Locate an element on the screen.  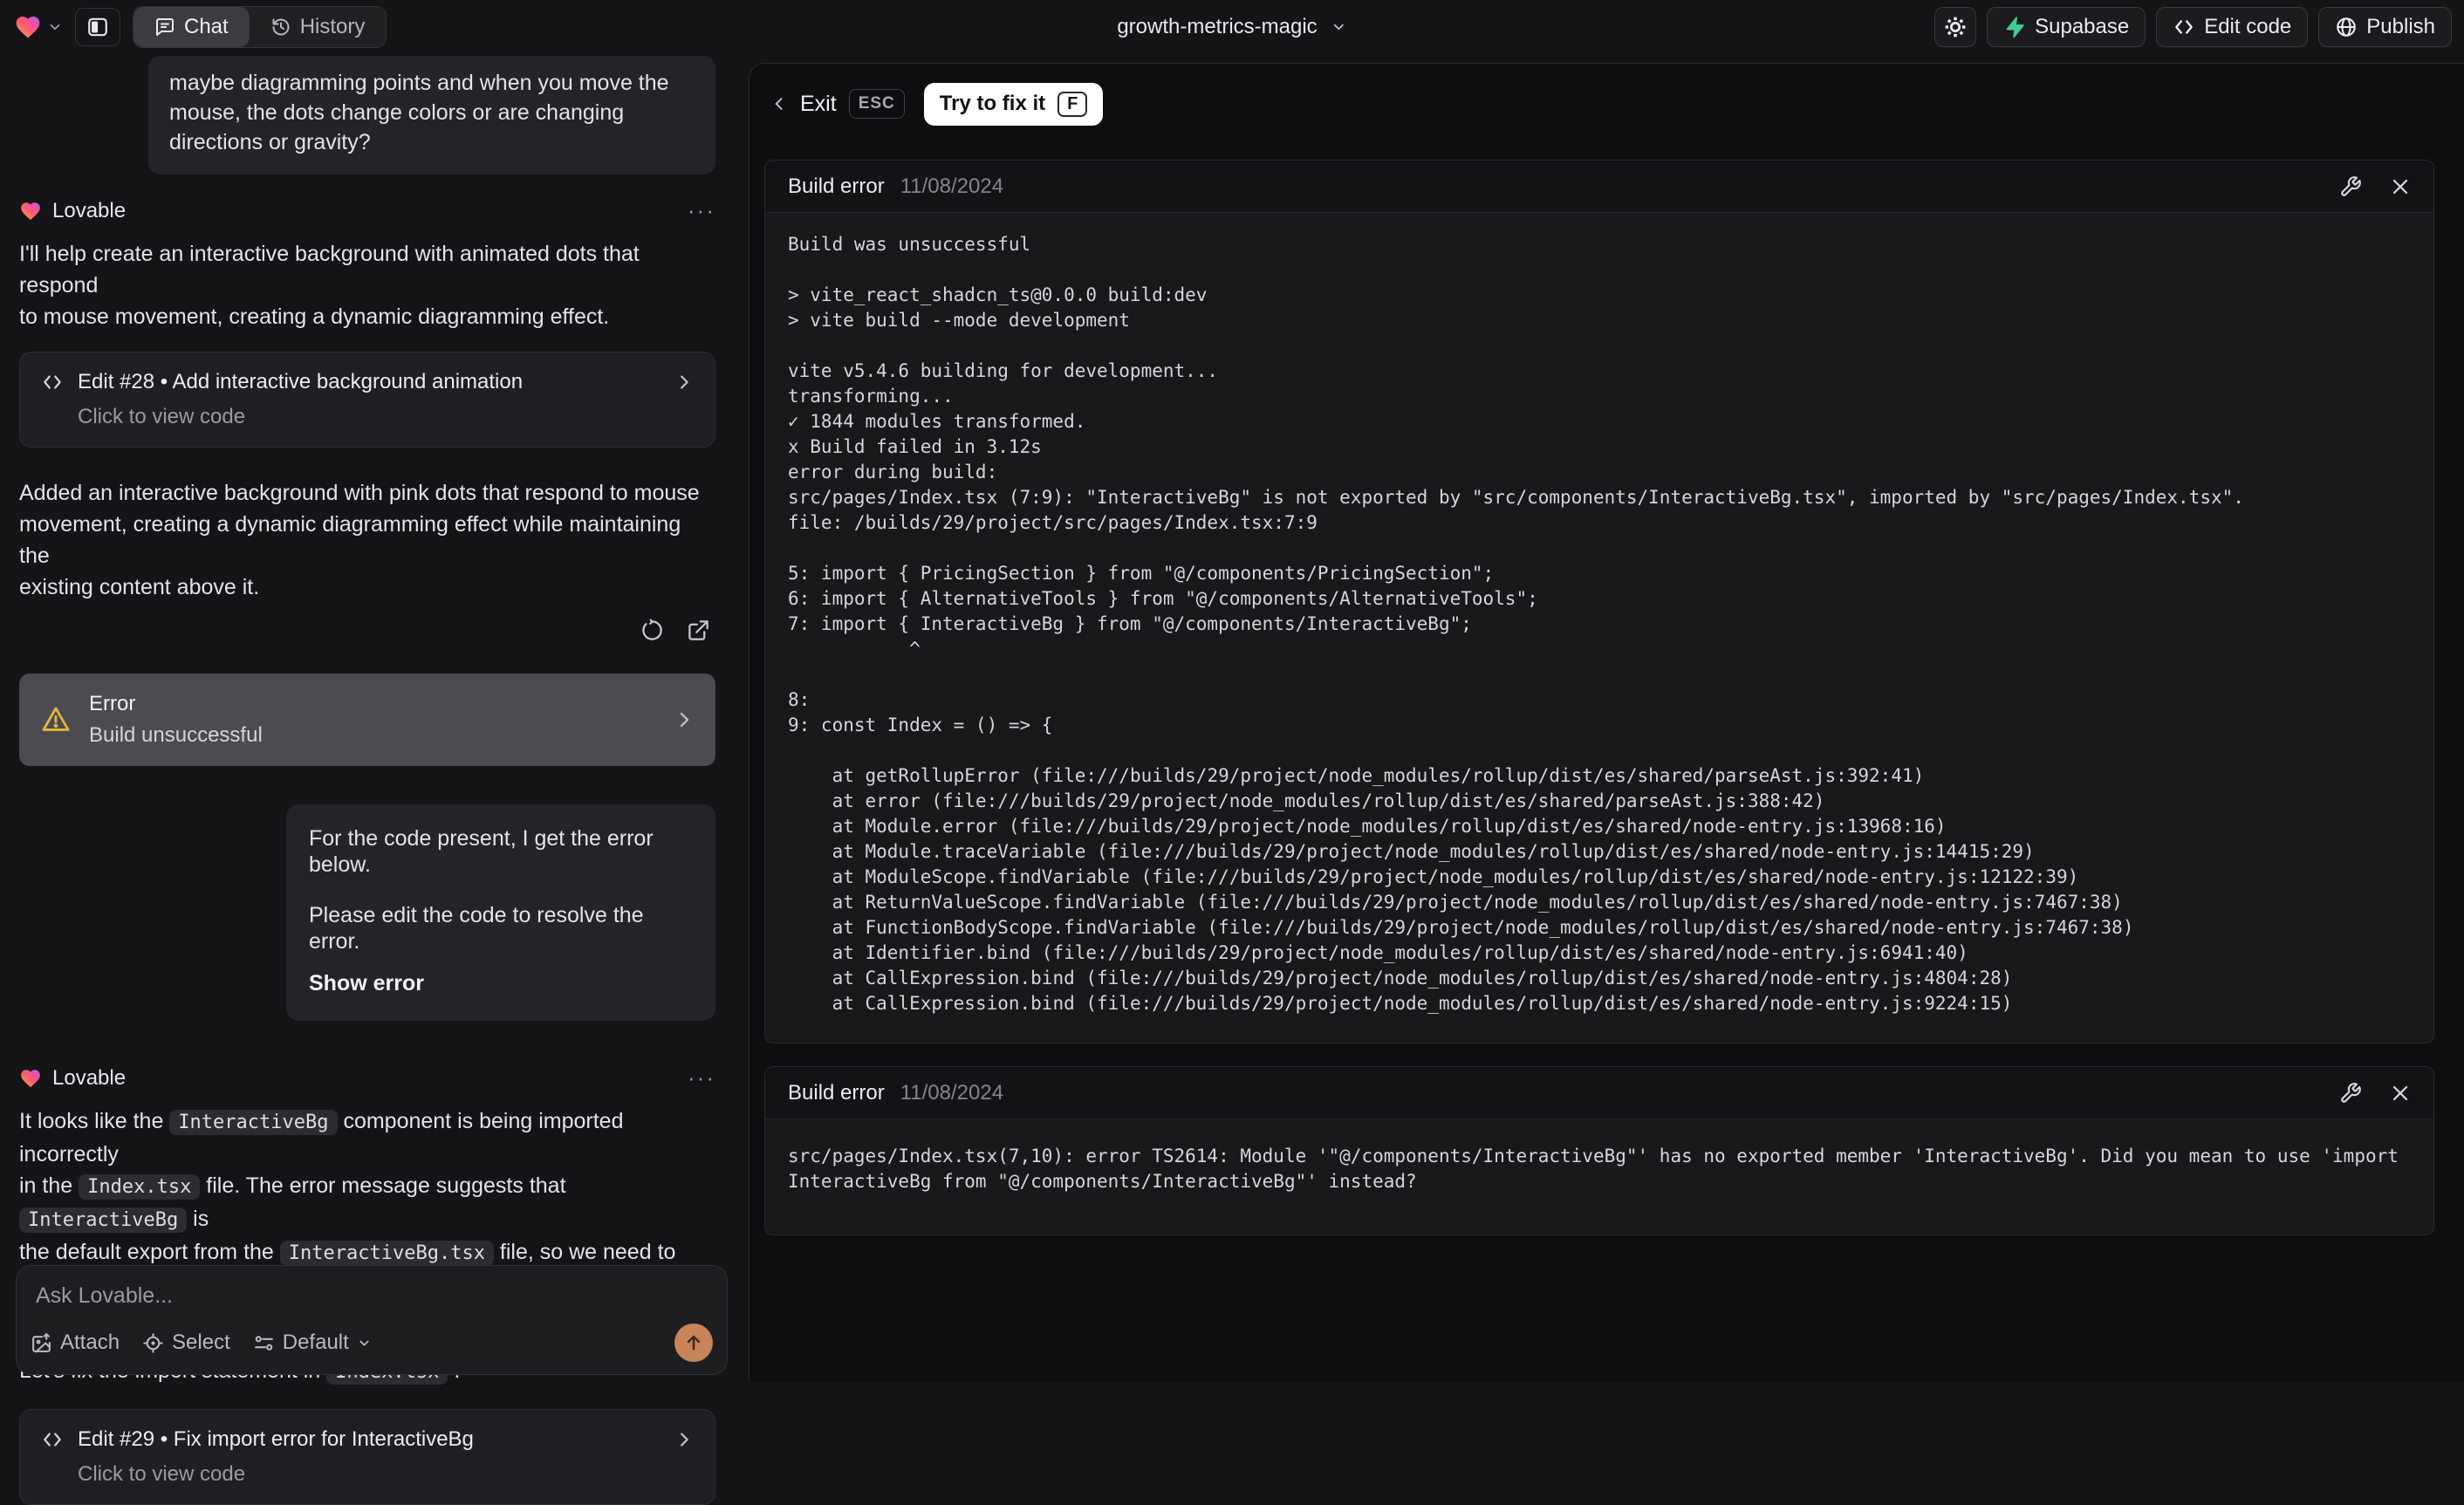
sidebar-panel-icon is located at coordinates (97, 27).